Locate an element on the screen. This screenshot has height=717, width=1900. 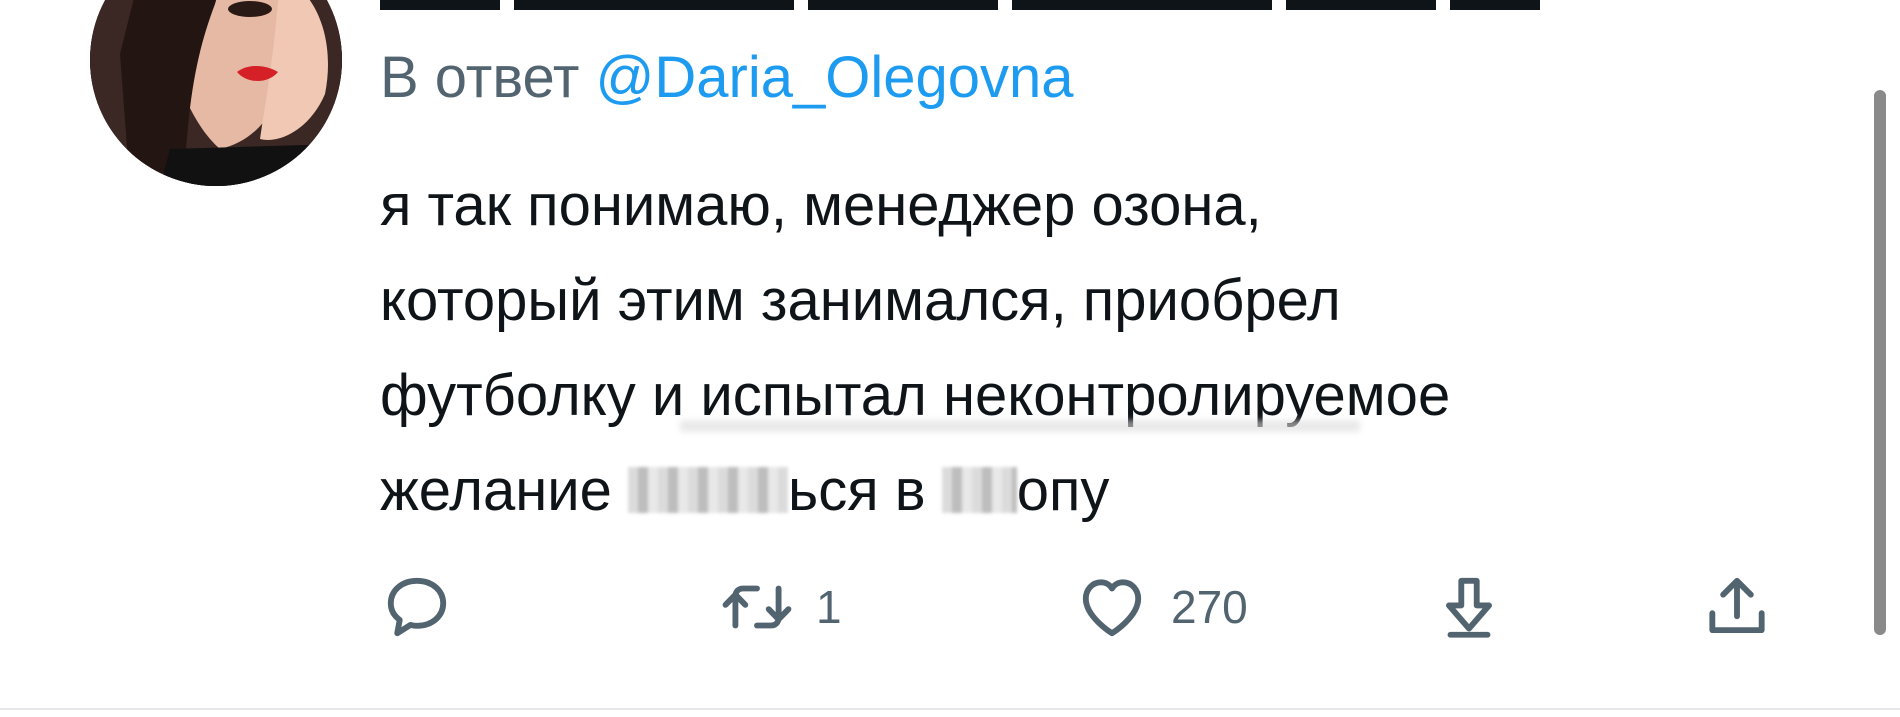
reply-handle-link: @Daria_Olegovna is located at coordinates (835, 77).